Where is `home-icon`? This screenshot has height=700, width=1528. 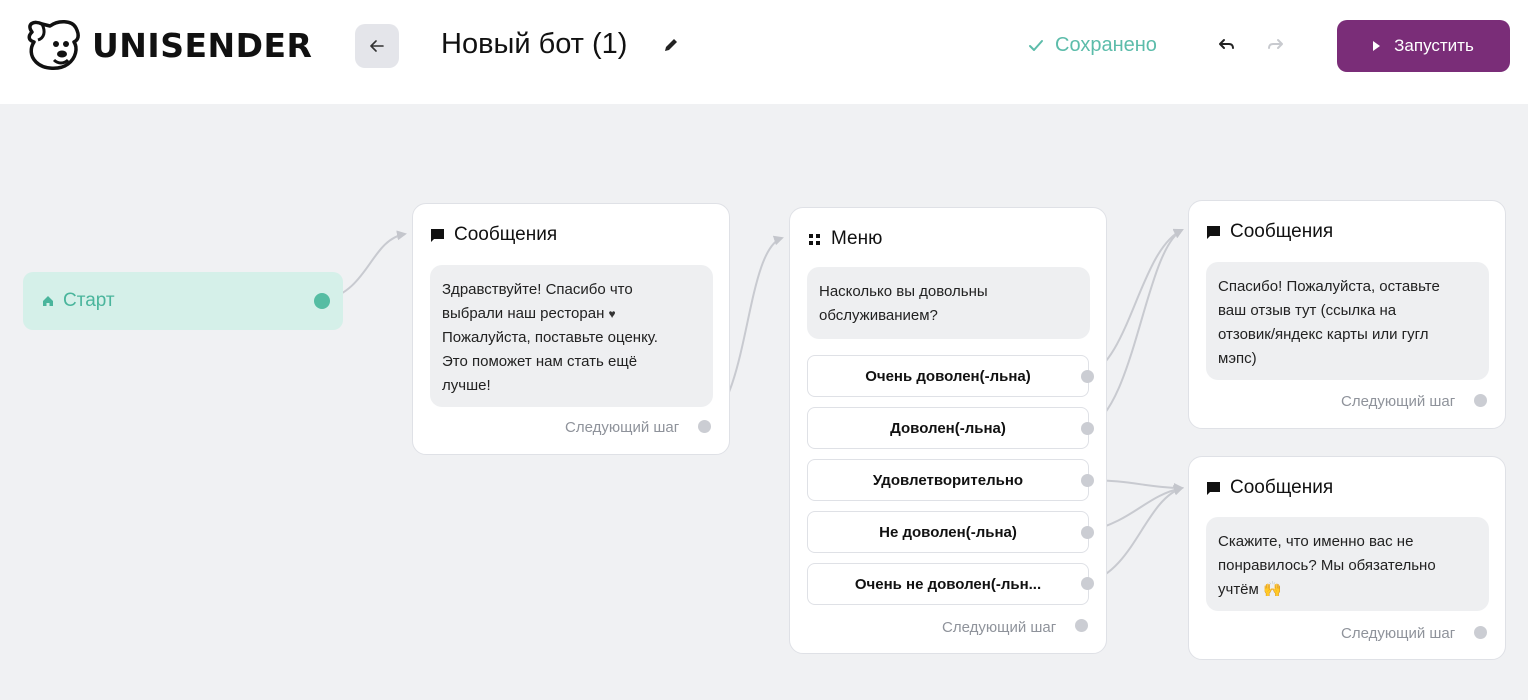
home-icon is located at coordinates (48, 301).